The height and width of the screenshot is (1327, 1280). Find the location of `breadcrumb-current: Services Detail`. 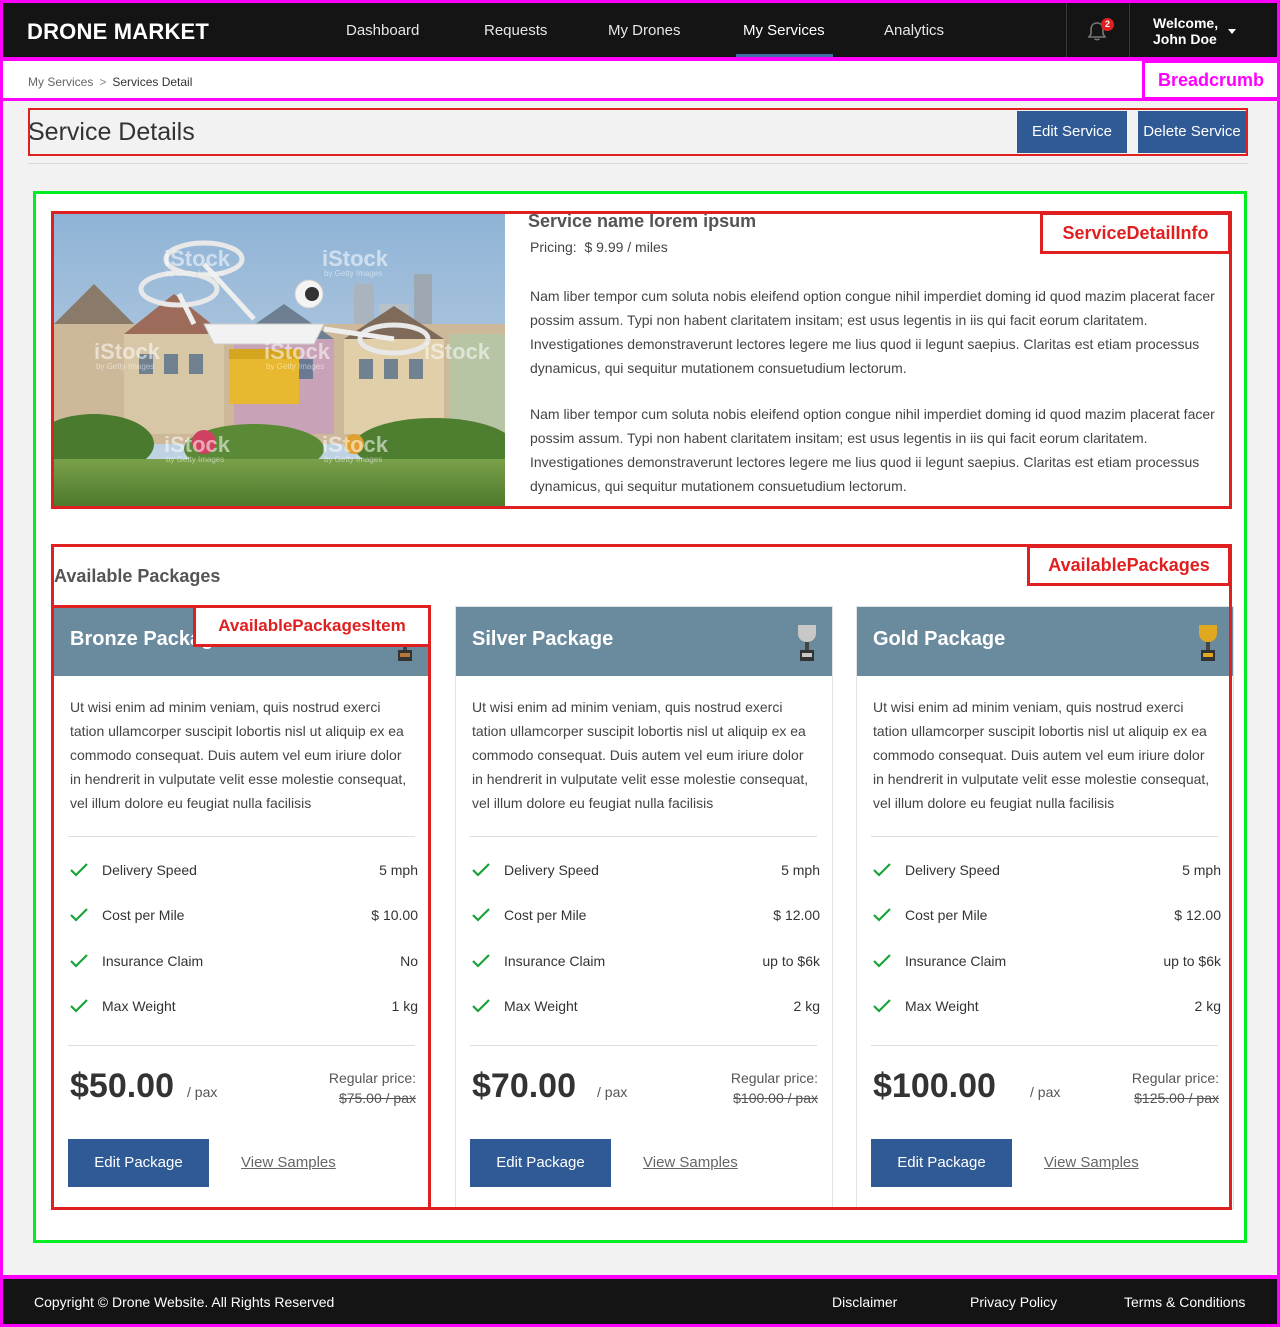

breadcrumb-current: Services Detail is located at coordinates (152, 82).